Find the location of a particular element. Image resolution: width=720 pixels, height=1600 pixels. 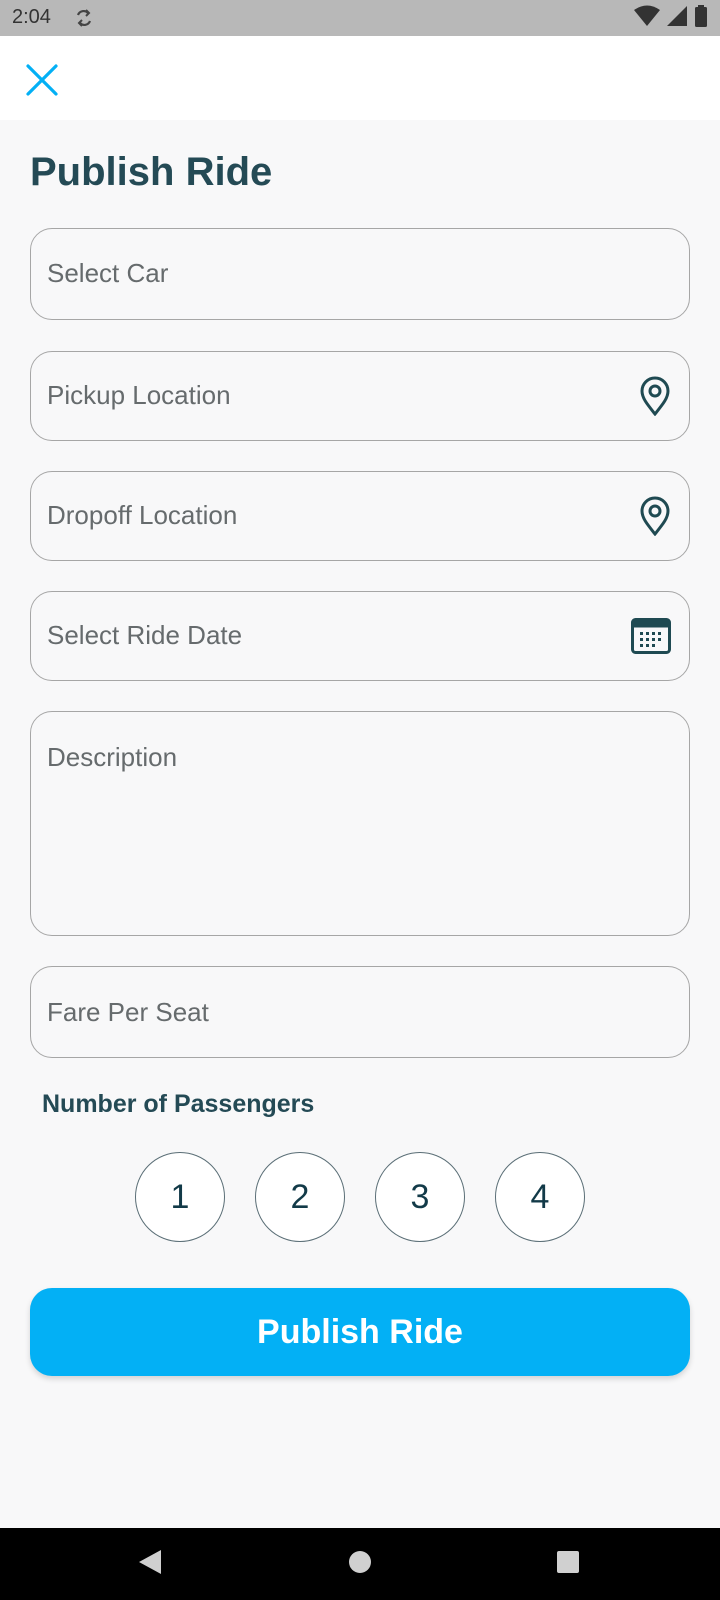

select-car-field: Select Car is located at coordinates (360, 274).